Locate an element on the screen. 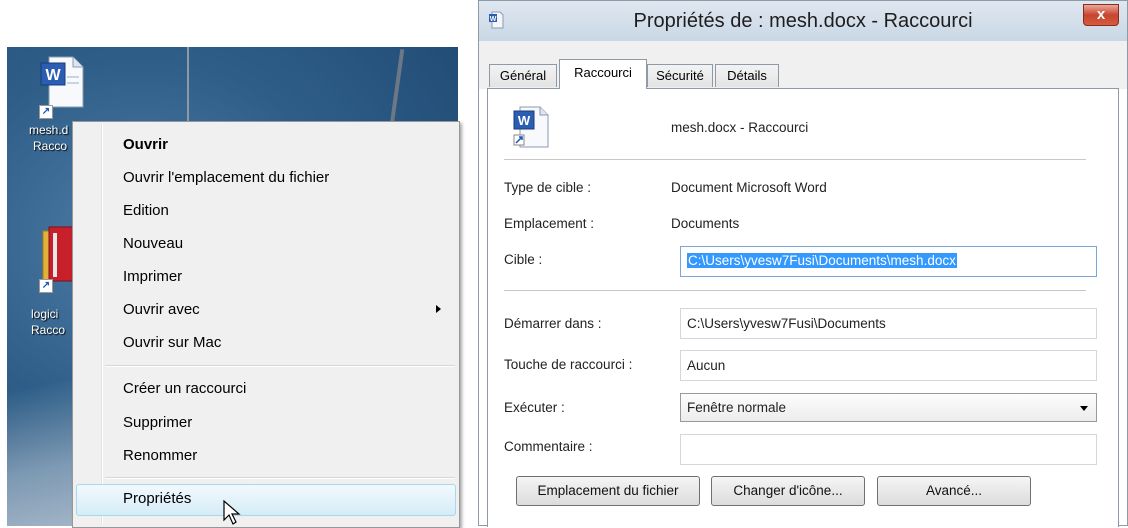 The image size is (1128, 528). desktop-icon-label: logici is located at coordinates (45, 314).